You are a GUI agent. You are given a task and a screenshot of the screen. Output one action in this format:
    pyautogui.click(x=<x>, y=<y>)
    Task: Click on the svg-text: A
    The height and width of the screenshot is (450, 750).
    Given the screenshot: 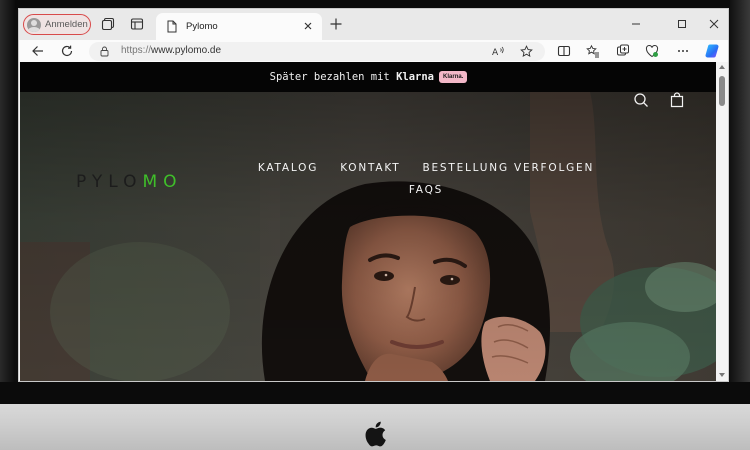 What is the action you would take?
    pyautogui.click(x=495, y=53)
    